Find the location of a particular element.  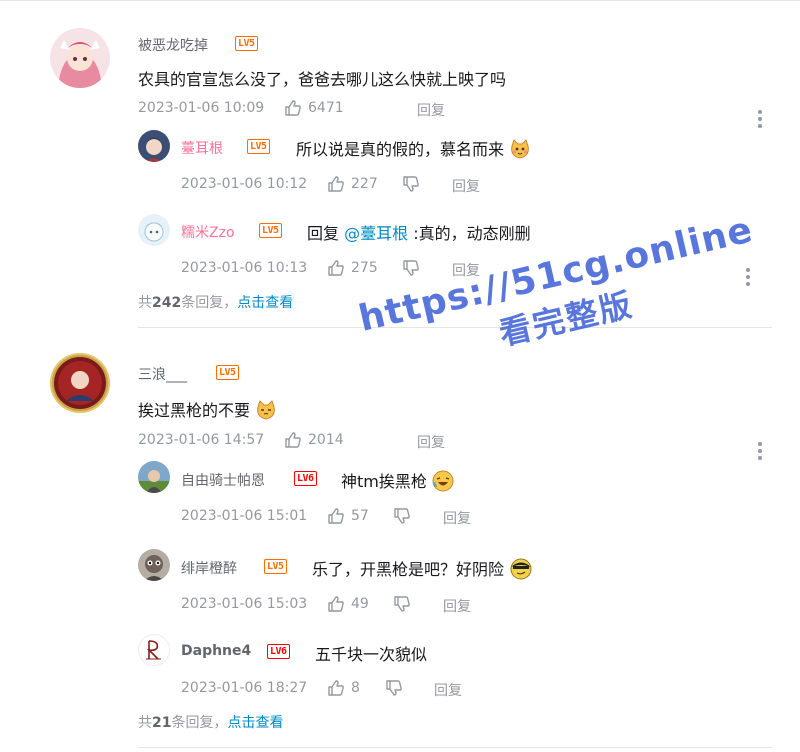

view-replies: 共242条回复，点击查看 is located at coordinates (215, 302).